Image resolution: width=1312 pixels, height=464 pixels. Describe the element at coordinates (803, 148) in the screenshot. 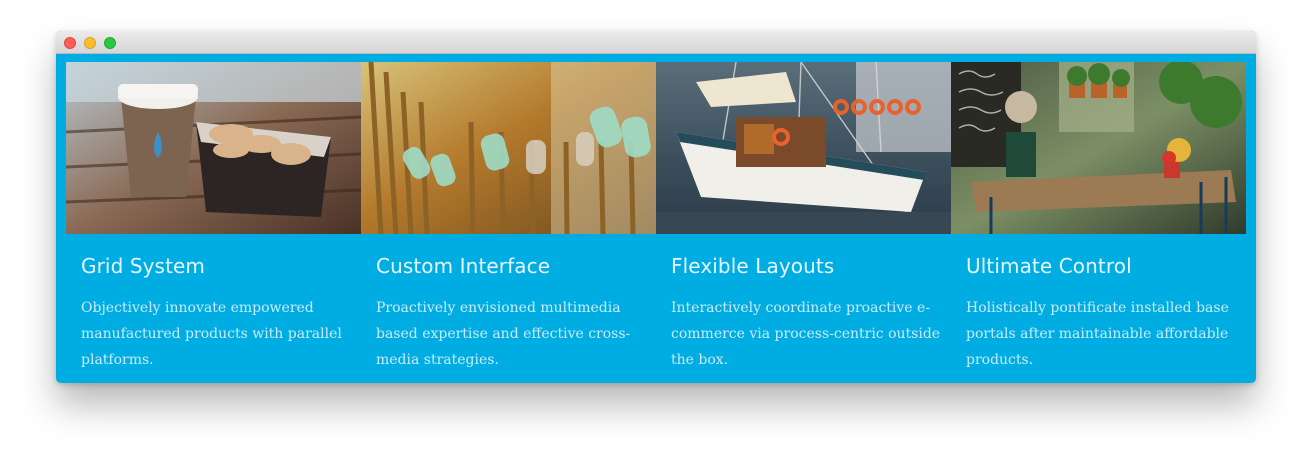

I see `sailing-boat-harbor-photo` at that location.